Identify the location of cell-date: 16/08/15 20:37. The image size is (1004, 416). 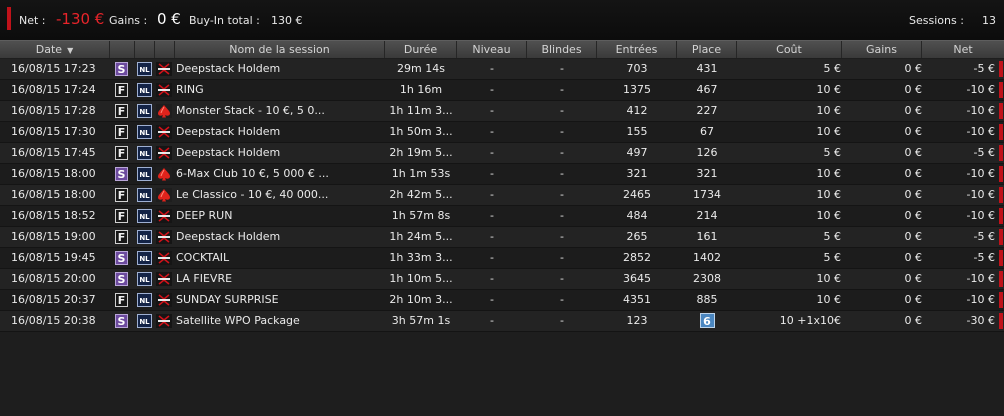
(53, 299).